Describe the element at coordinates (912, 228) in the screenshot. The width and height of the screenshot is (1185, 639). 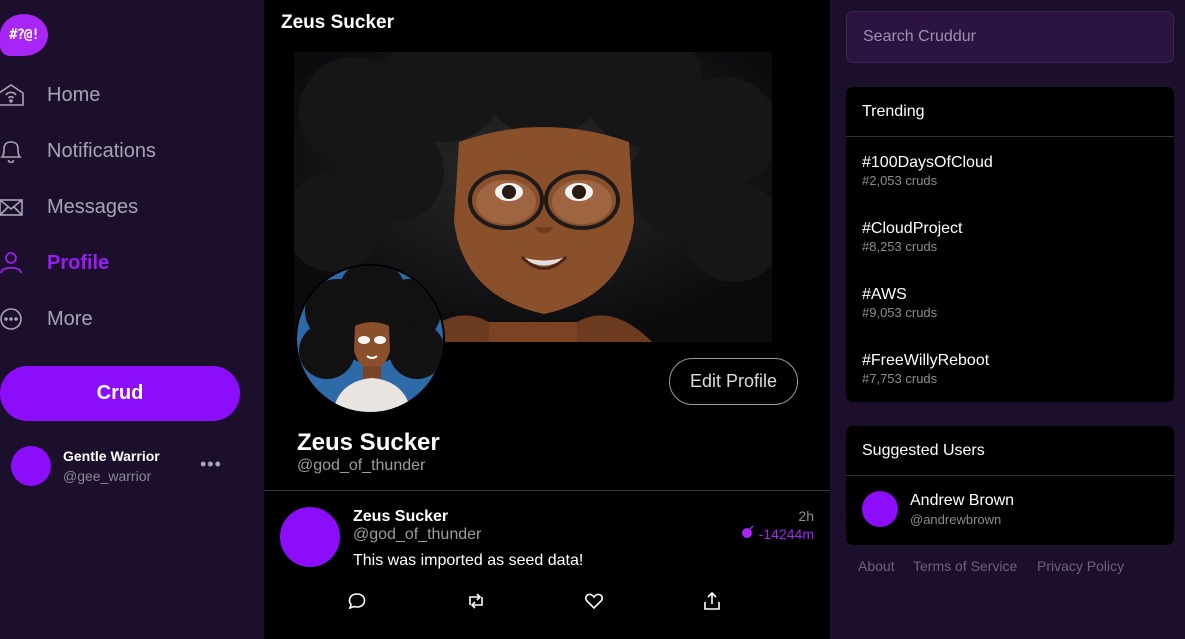
I see `trending-tag: #CloudProject` at that location.